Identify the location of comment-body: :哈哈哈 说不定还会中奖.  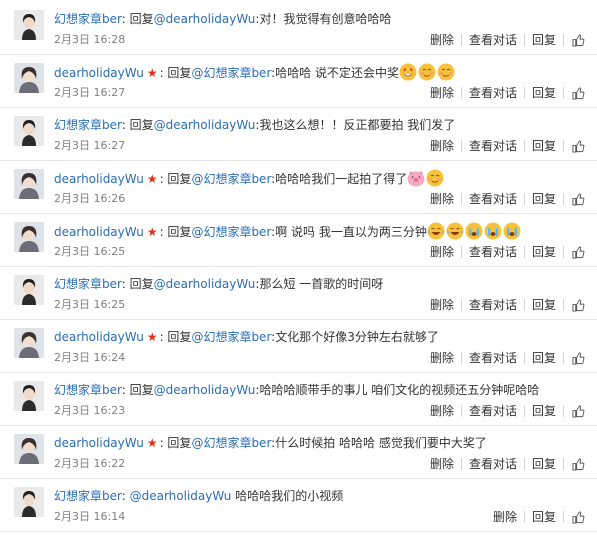
(335, 73).